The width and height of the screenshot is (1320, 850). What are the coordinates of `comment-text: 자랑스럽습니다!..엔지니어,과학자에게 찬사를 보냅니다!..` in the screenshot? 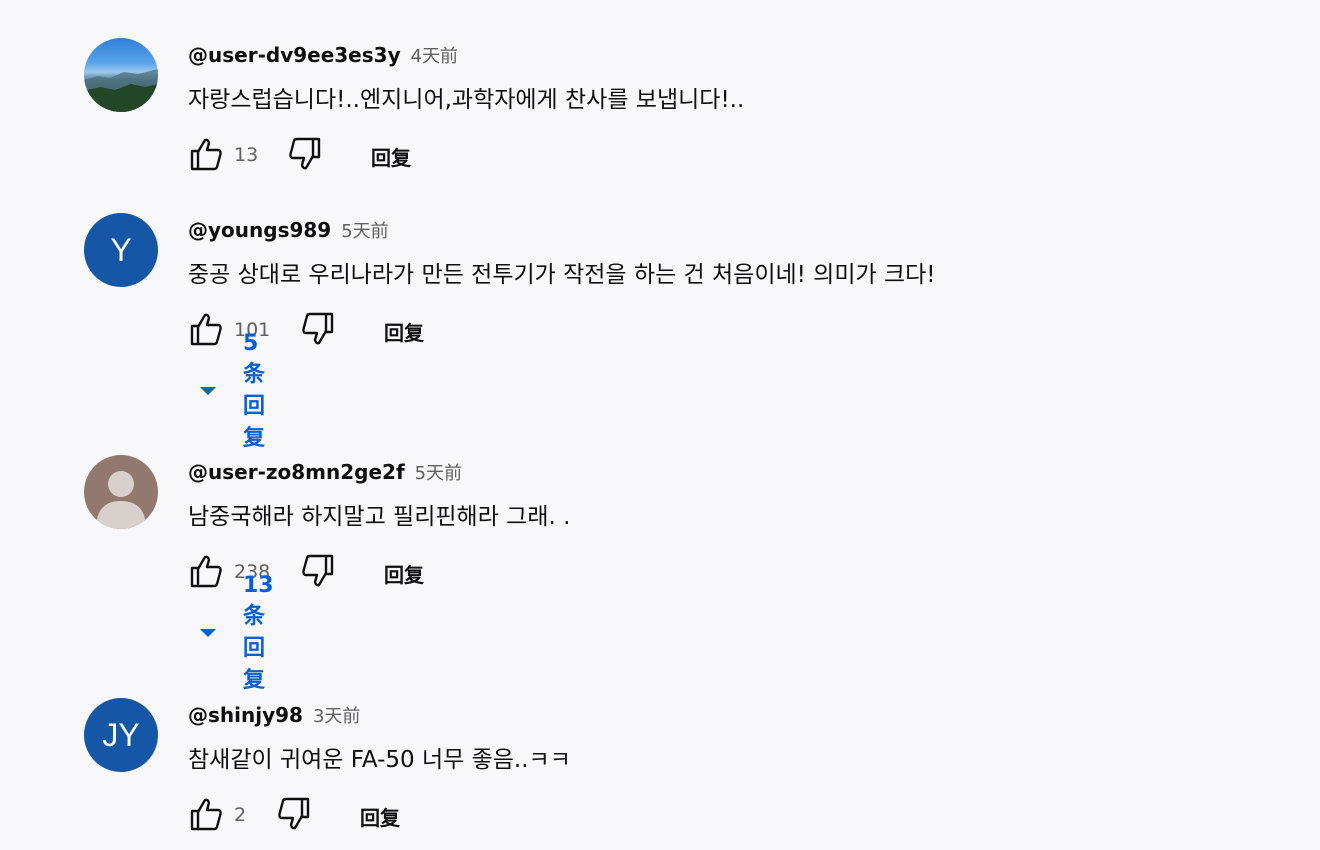 It's located at (466, 100).